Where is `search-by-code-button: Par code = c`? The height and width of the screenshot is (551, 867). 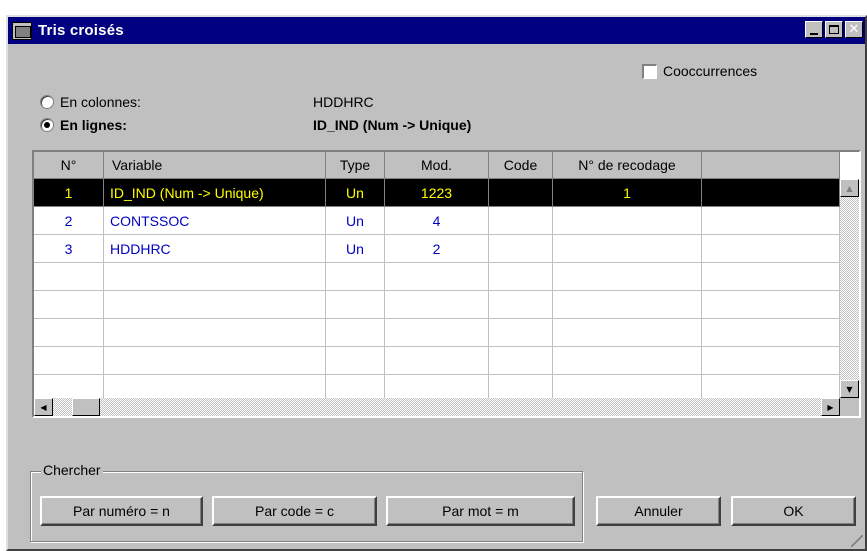 search-by-code-button: Par code = c is located at coordinates (294, 511).